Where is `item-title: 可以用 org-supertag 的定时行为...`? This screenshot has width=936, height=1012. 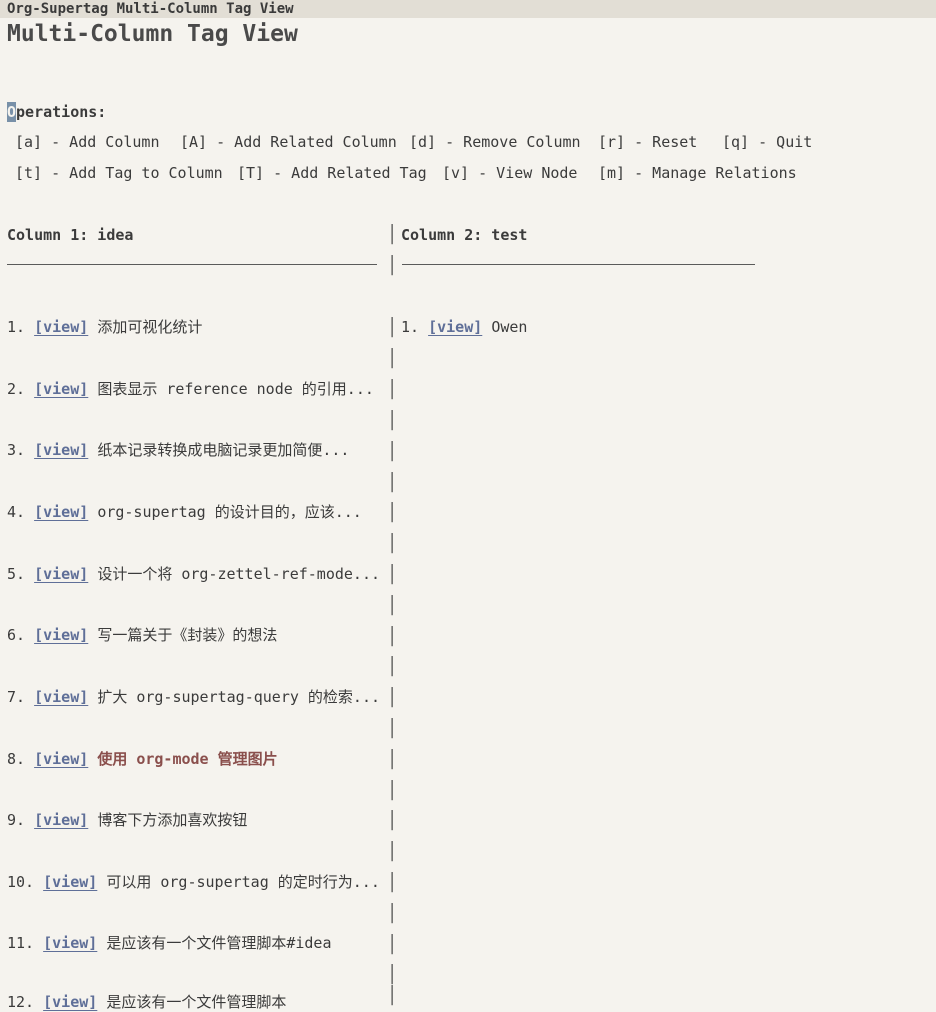
item-title: 可以用 org-supertag 的定时行为... is located at coordinates (243, 882).